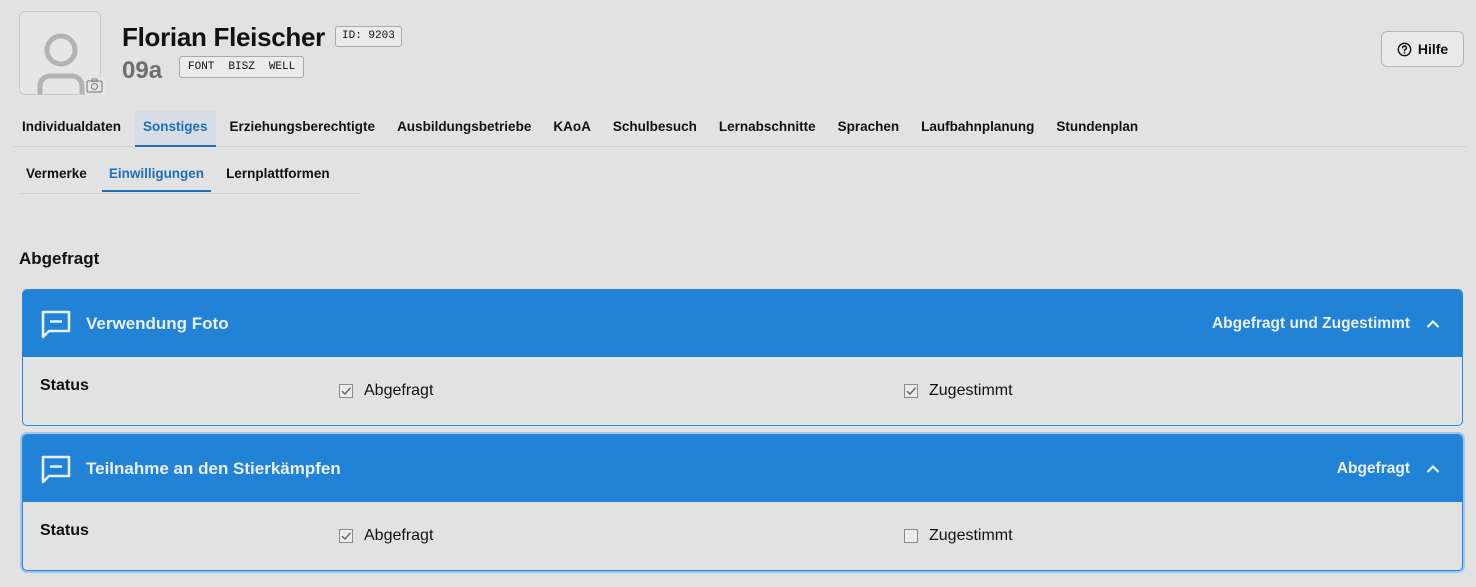 The width and height of the screenshot is (1476, 587). I want to click on student-tags: FONT BISZ WELL, so click(242, 67).